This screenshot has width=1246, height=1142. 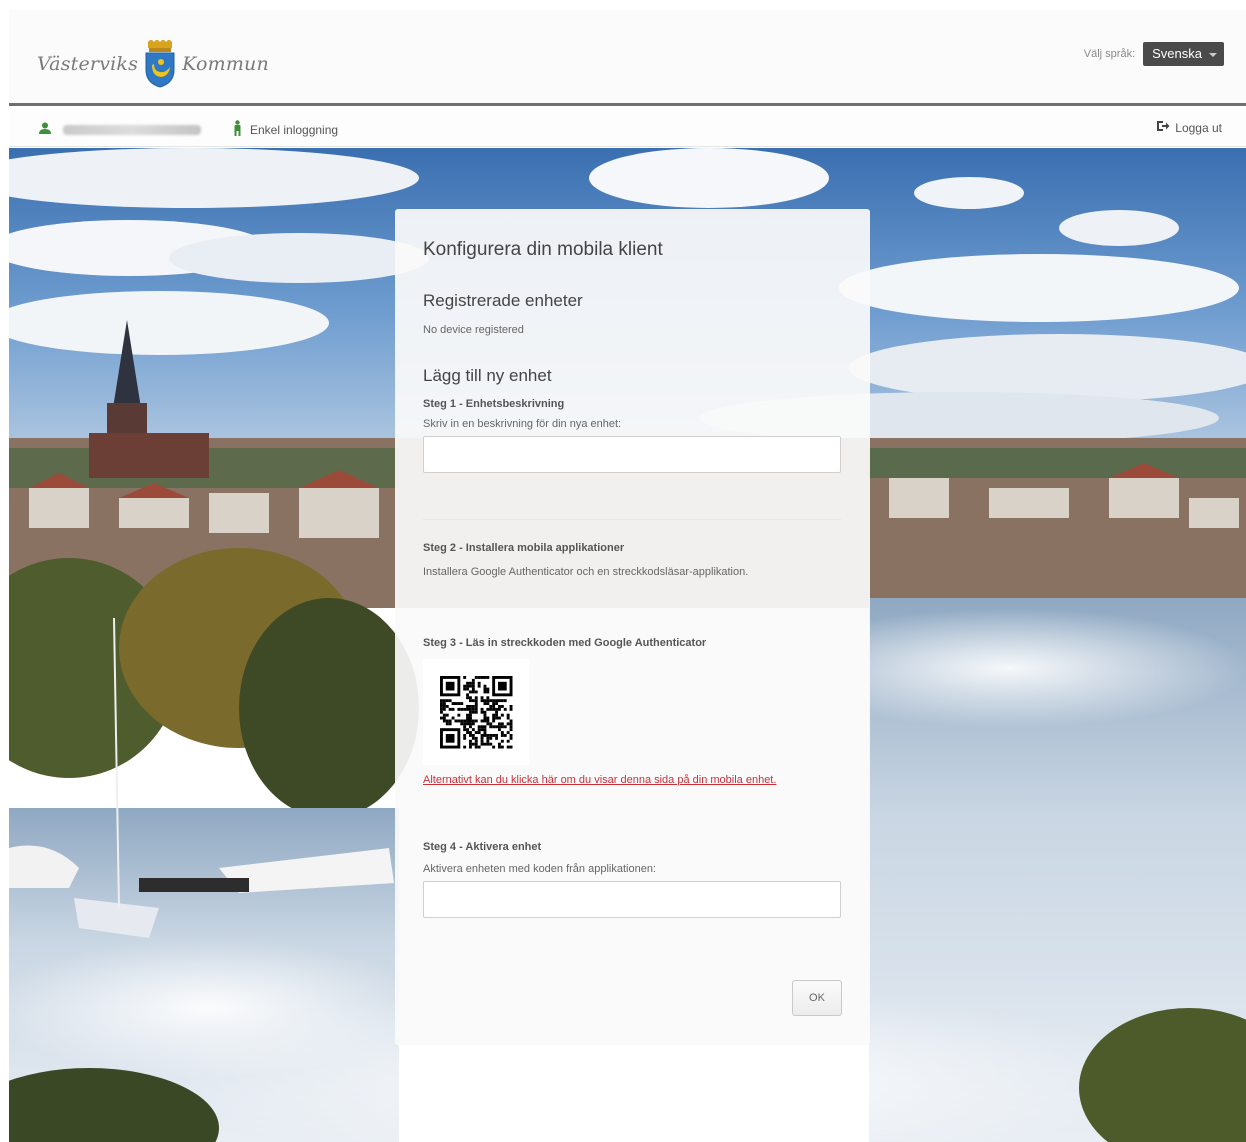 I want to click on municipality-logo: Västerviks Kommun, so click(x=153, y=63).